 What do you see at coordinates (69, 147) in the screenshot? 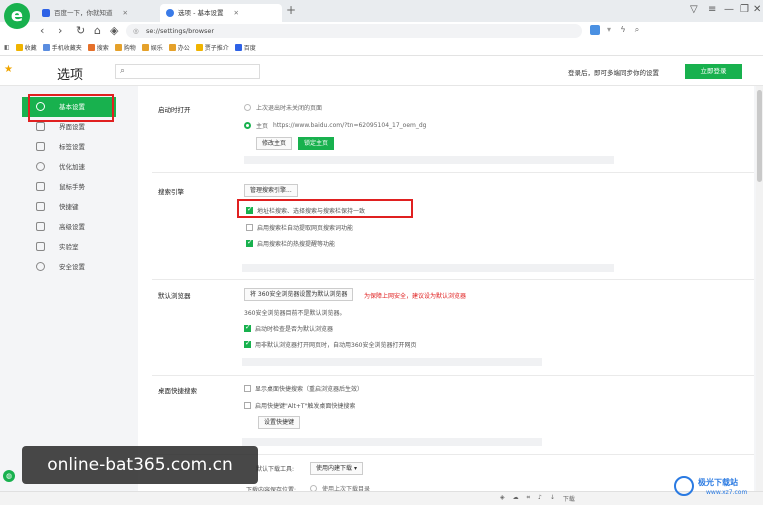
I see `sidebar-item-tabs: 标签设置` at bounding box center [69, 147].